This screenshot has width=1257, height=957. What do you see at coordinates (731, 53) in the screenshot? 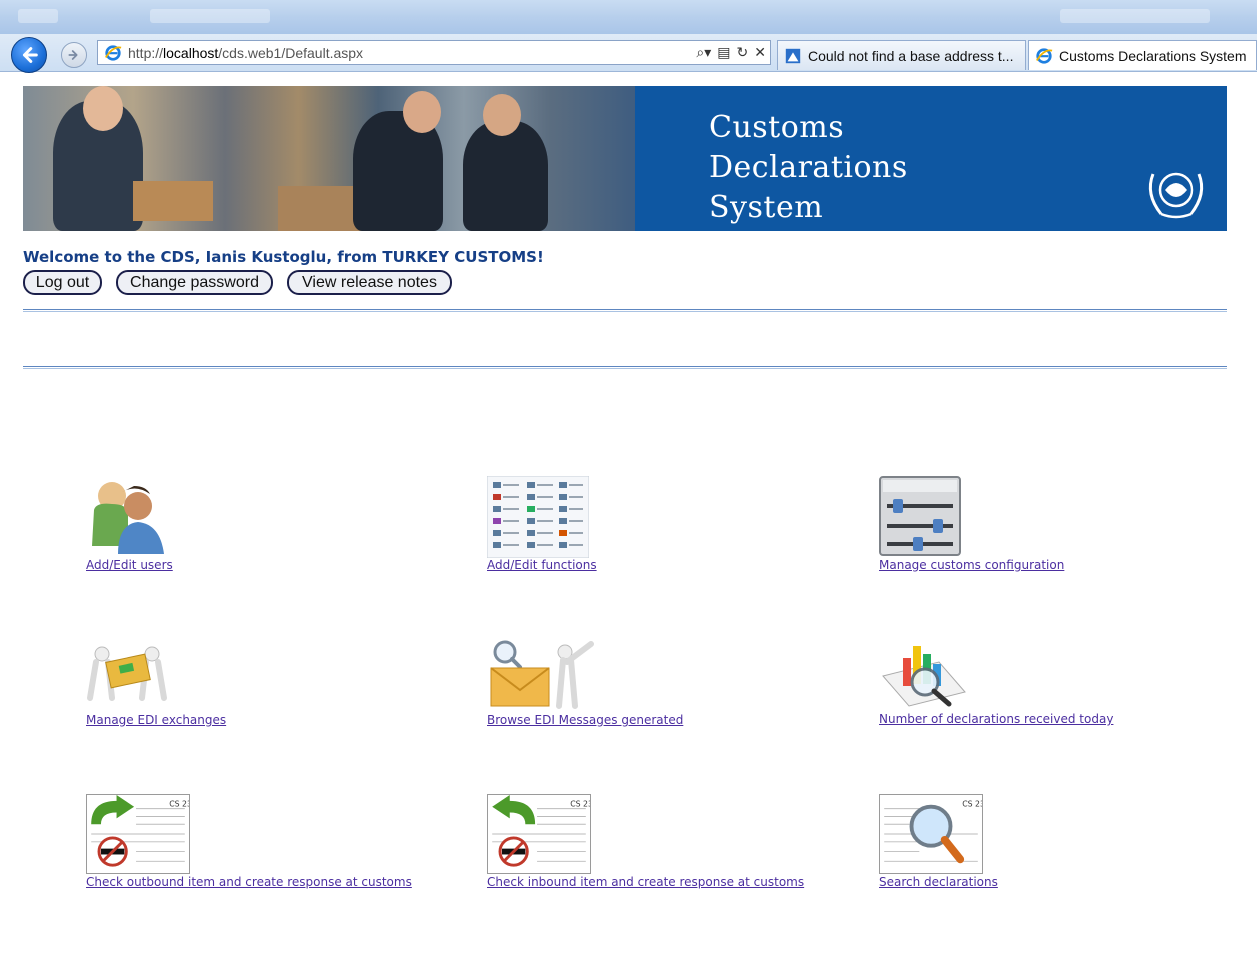
I see `address-tools: ⌕▾ ▤ ↻ ✕` at bounding box center [731, 53].